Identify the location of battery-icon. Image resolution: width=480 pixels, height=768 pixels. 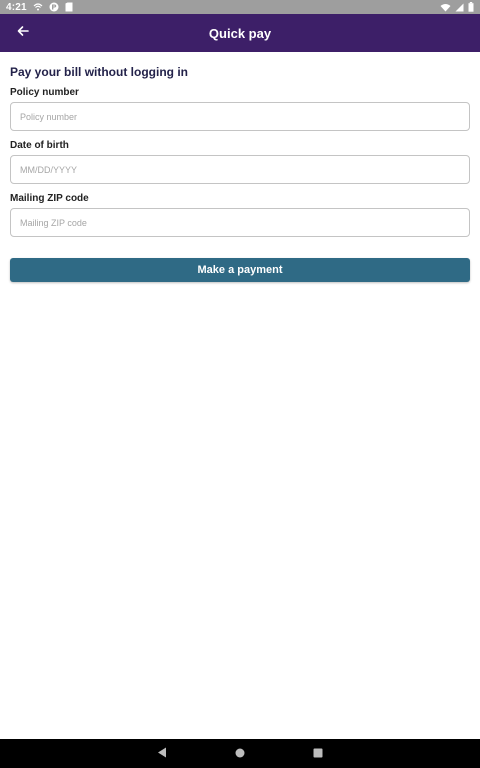
(471, 7).